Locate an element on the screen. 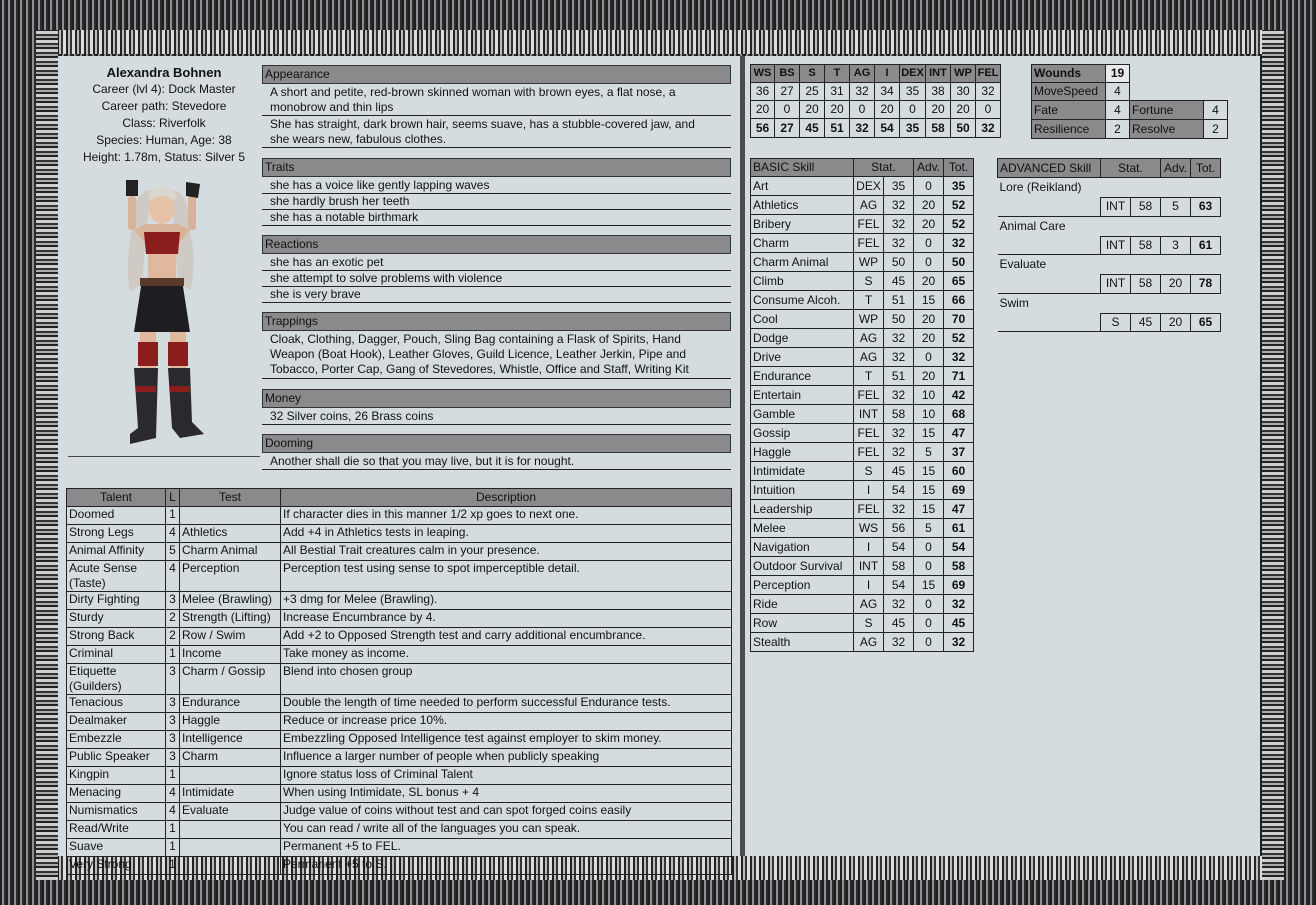  characteristic-initial-value: 27 is located at coordinates (787, 91).